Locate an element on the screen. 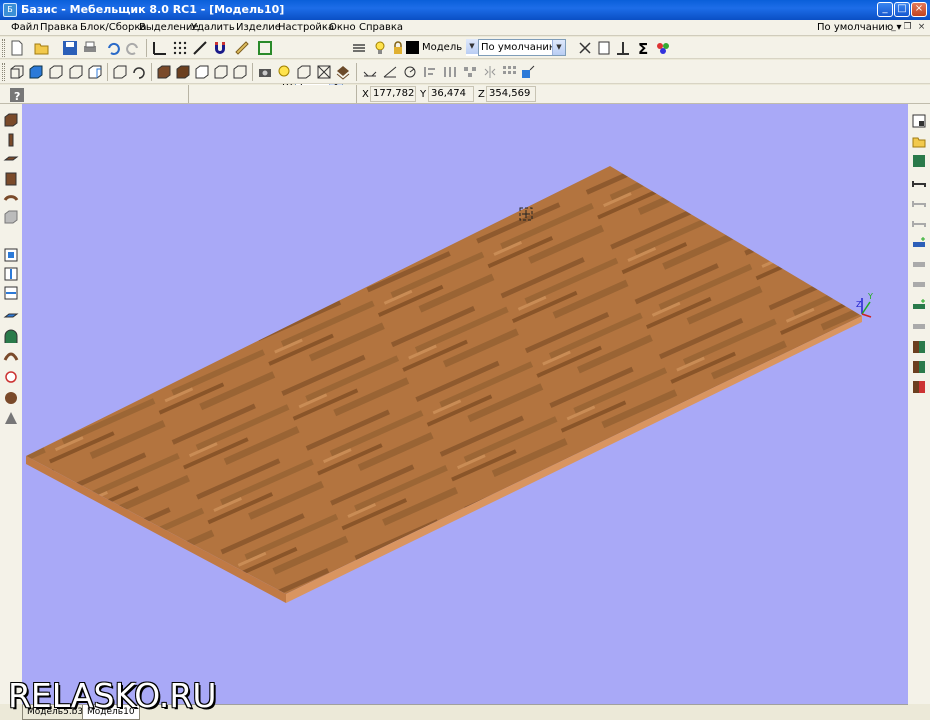 The image size is (930, 720). shelf-gray-2-icon is located at coordinates (919, 283).